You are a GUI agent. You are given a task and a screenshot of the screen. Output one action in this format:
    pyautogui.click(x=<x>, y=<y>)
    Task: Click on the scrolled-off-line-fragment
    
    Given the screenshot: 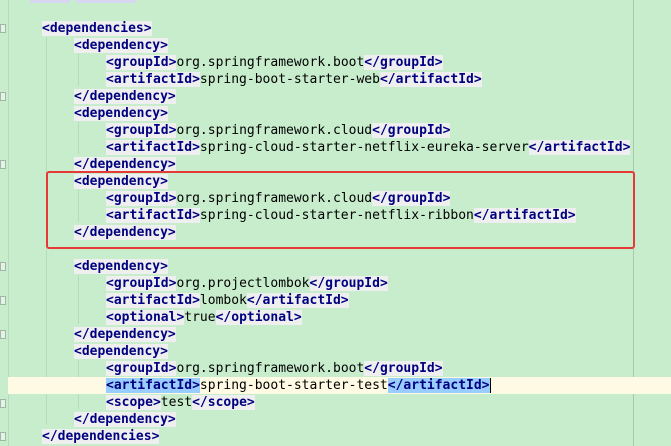 What is the action you would take?
    pyautogui.click(x=85, y=2)
    